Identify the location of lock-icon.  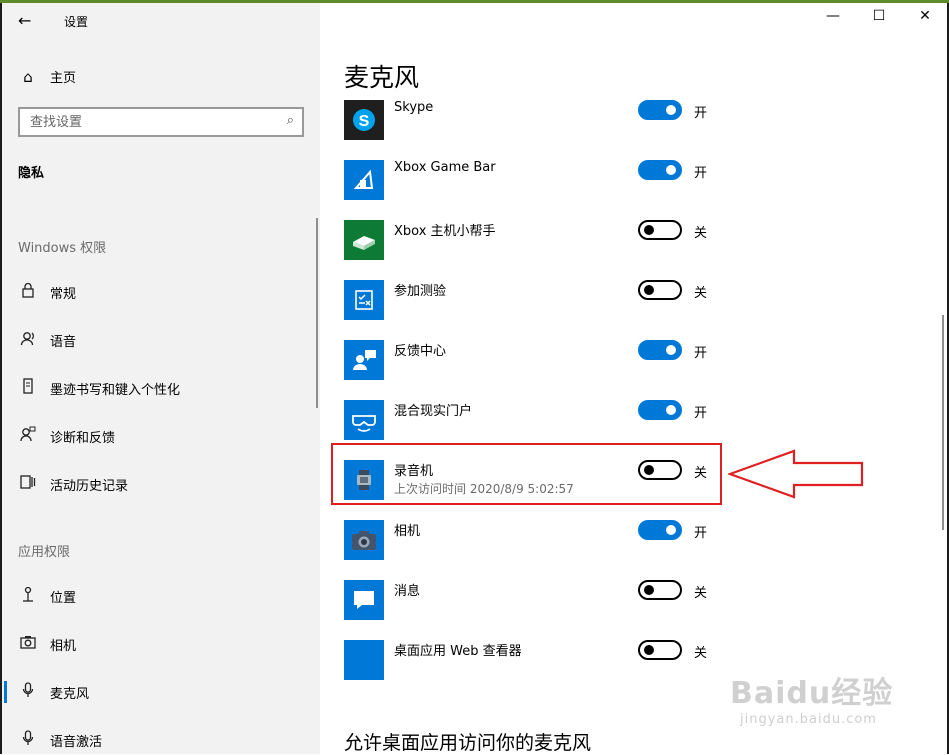
(28, 292).